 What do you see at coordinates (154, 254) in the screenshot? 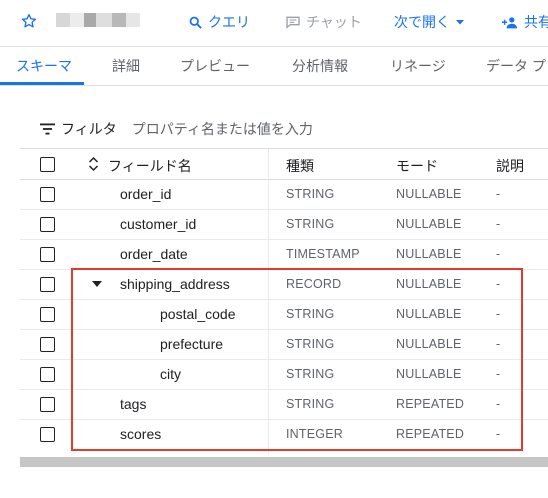
I see `field-name: order_date` at bounding box center [154, 254].